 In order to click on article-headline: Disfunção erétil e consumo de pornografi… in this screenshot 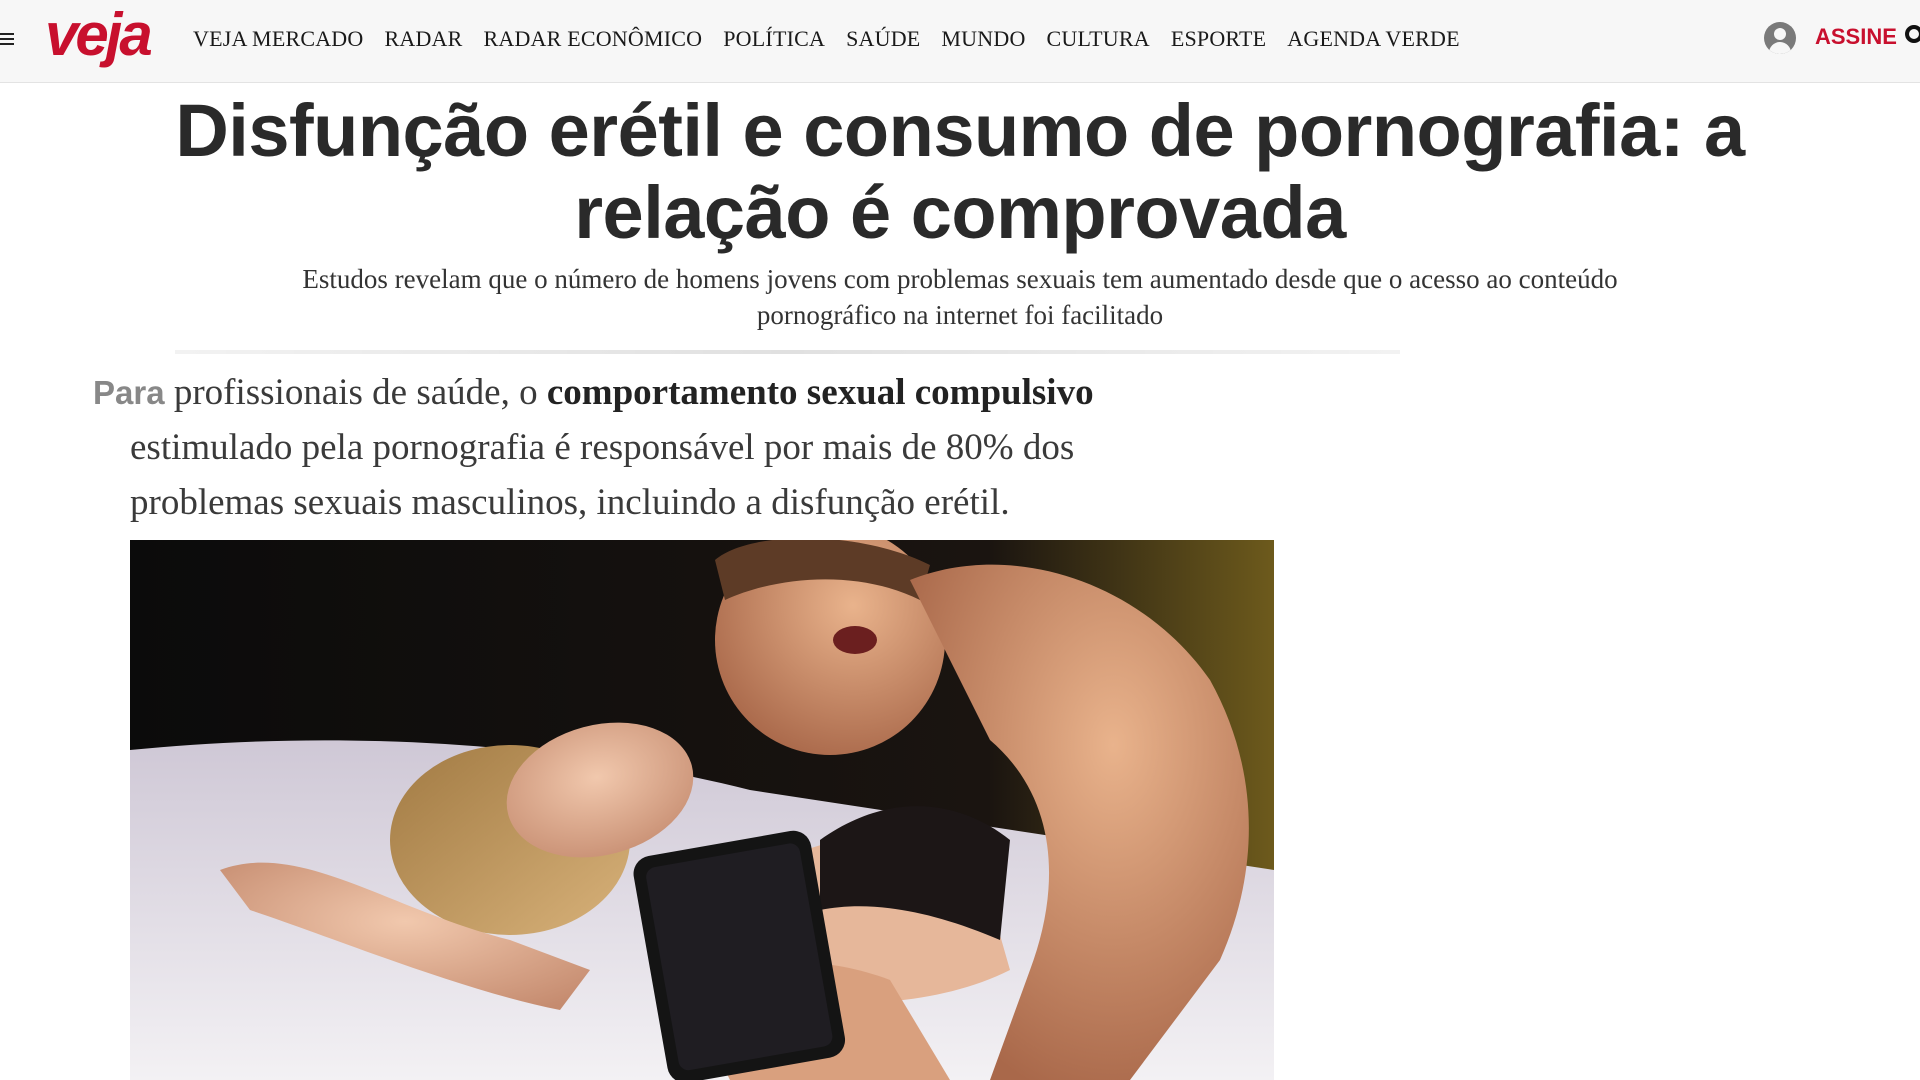, I will do `click(960, 171)`.